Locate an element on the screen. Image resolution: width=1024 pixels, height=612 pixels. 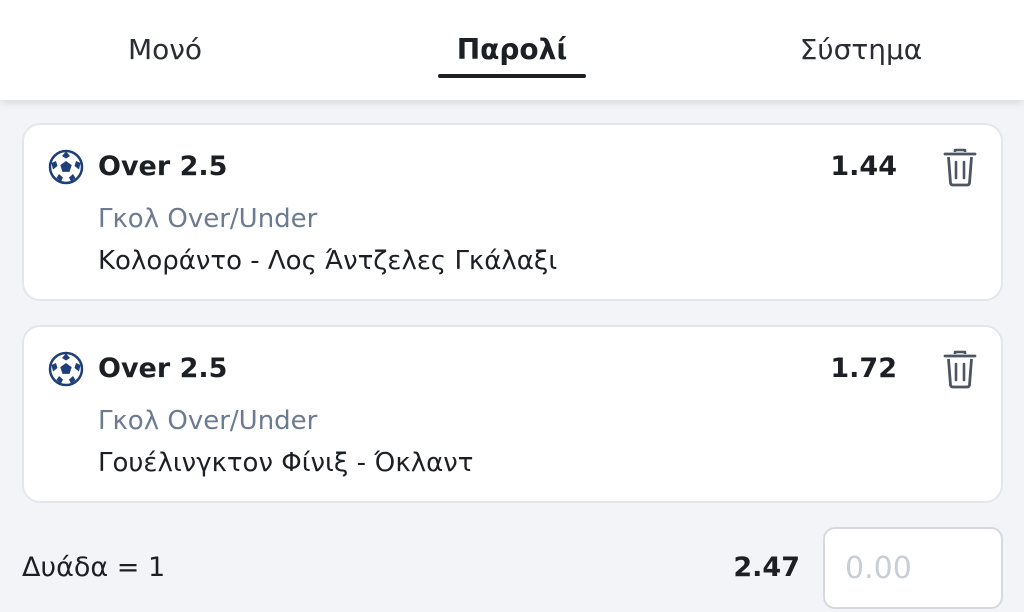
selection-odds: 1.44 is located at coordinates (863, 166).